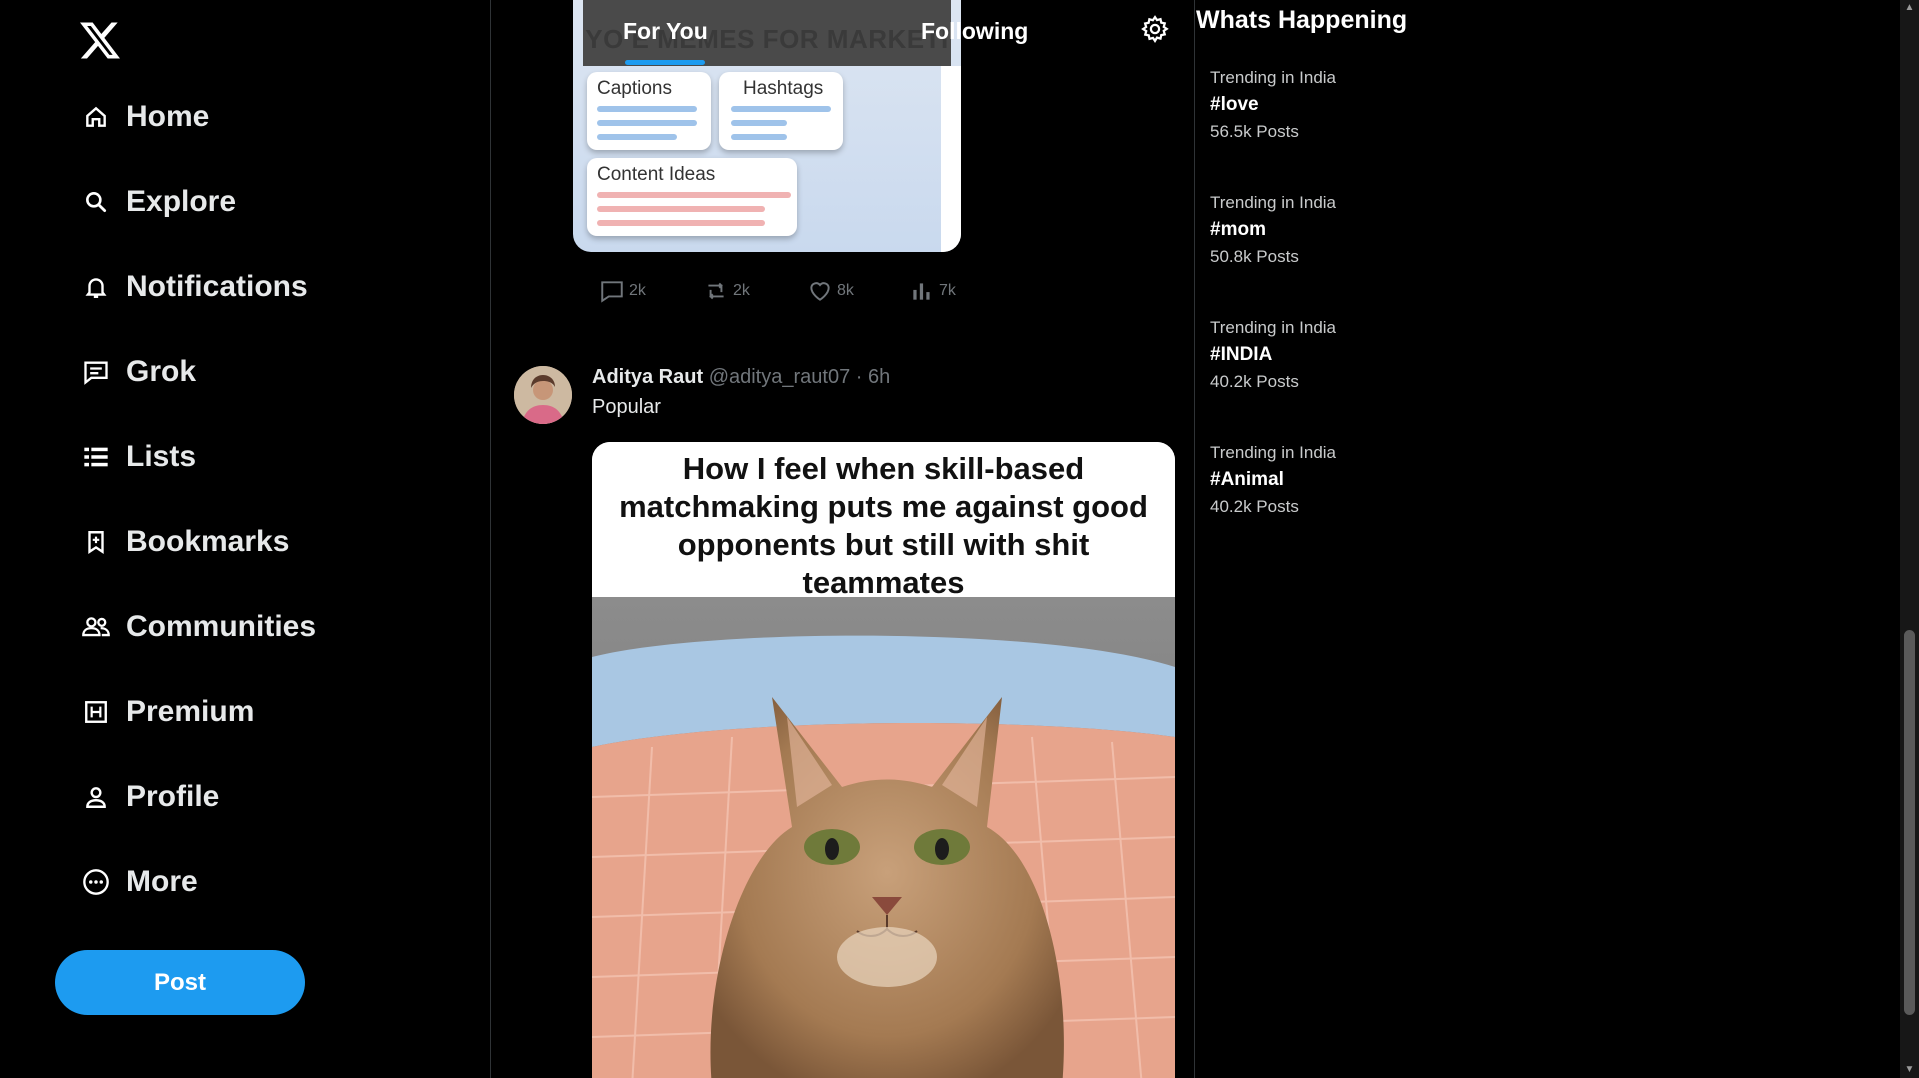 The height and width of the screenshot is (1078, 1919). I want to click on like-count: 8k, so click(845, 290).